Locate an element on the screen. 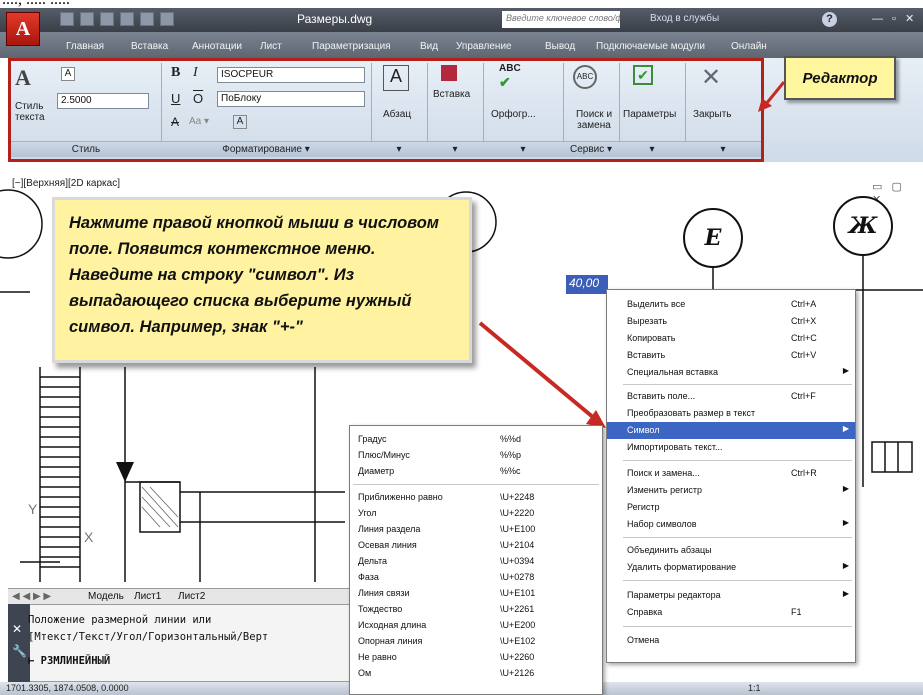 Image resolution: width=923 pixels, height=695 pixels. autocad-app-button: A is located at coordinates (23, 29).